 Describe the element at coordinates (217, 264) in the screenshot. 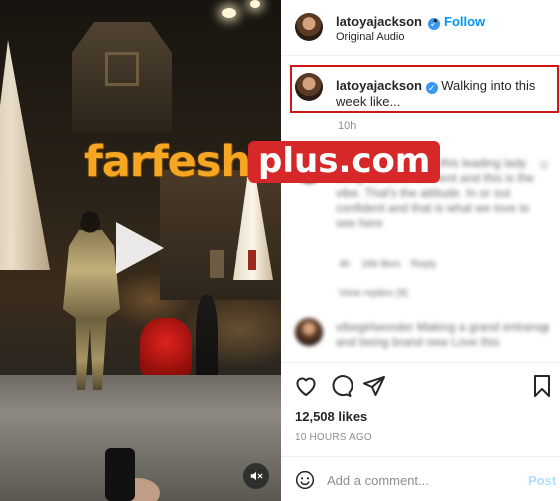

I see `window` at that location.